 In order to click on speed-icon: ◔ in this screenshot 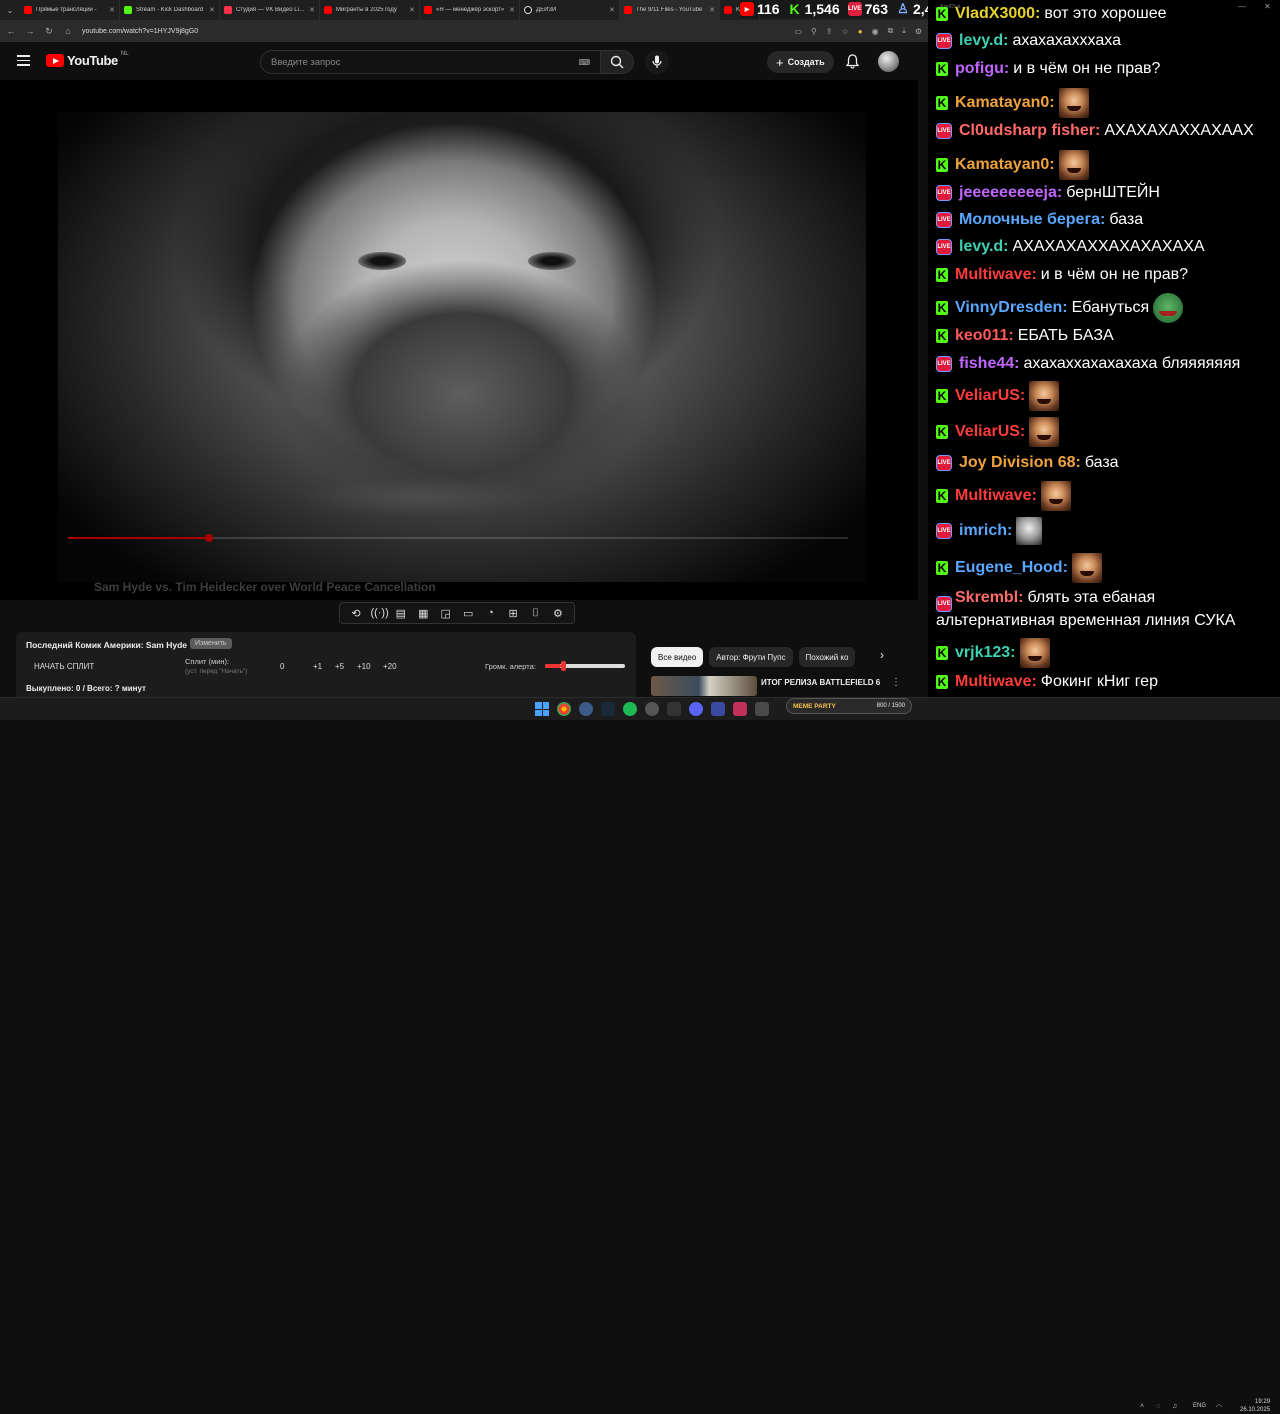, I will do `click(491, 613)`.